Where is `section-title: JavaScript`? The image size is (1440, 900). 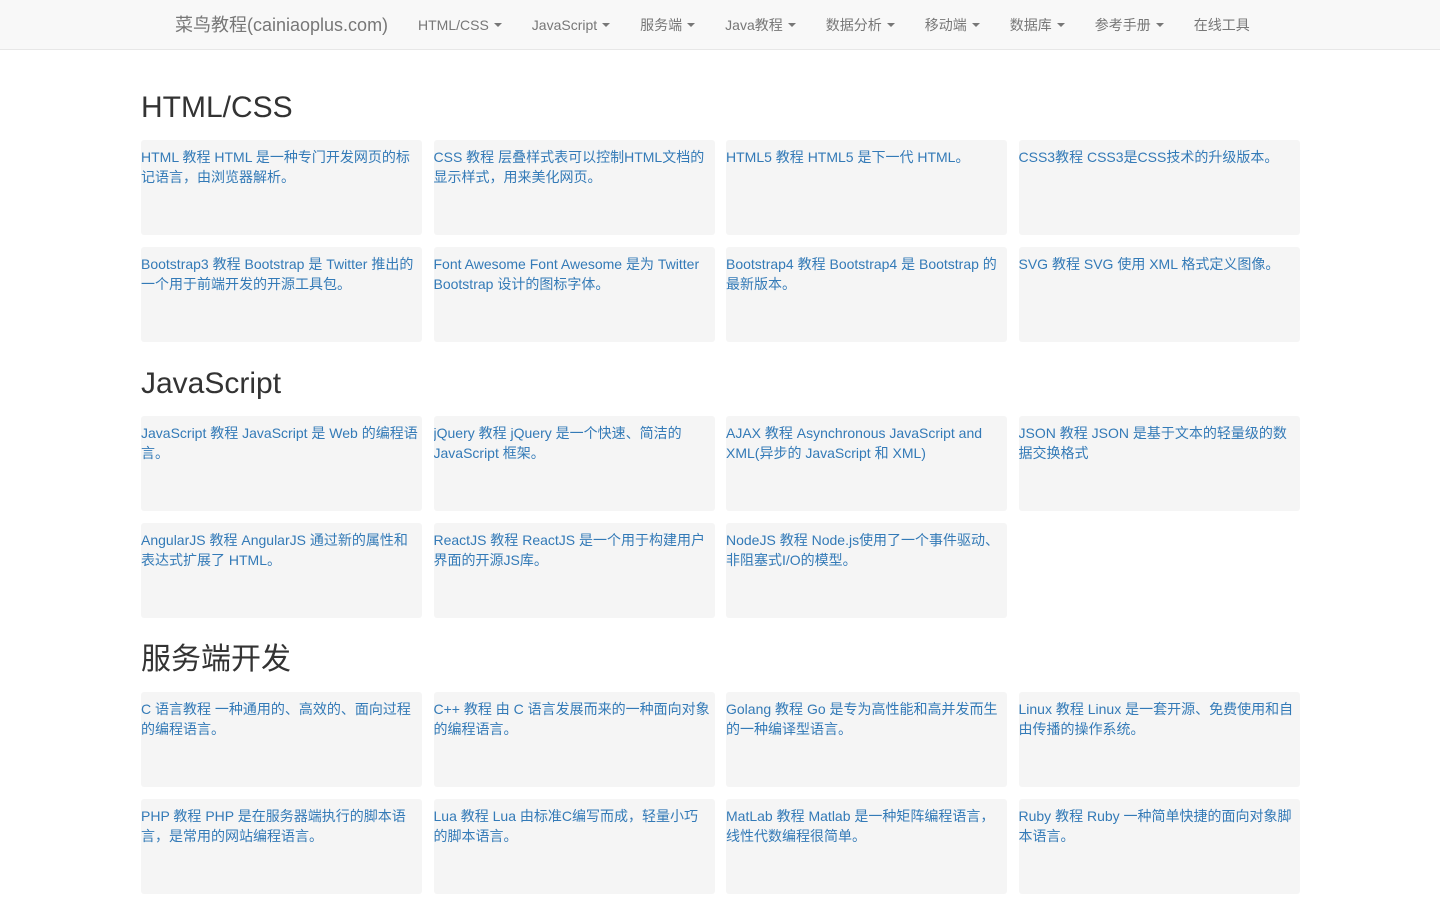 section-title: JavaScript is located at coordinates (211, 383).